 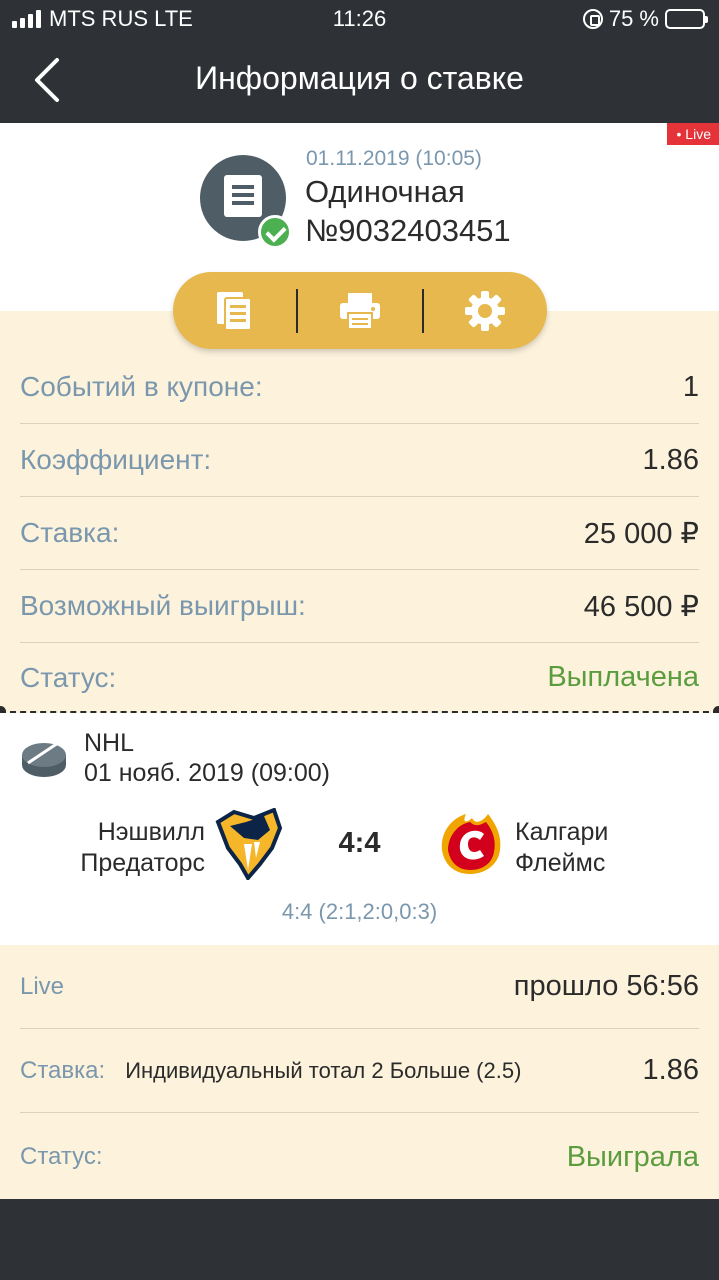 I want to click on navigation-bar: Информация о ставке, so click(x=359, y=82).